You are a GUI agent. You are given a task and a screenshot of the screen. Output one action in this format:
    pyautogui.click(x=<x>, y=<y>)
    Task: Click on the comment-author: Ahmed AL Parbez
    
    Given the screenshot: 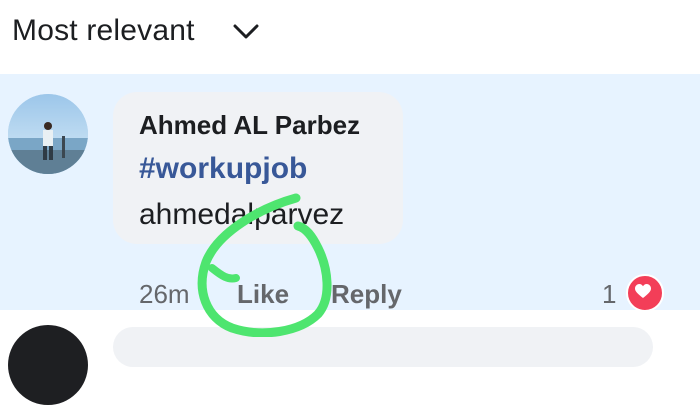 What is the action you would take?
    pyautogui.click(x=249, y=125)
    